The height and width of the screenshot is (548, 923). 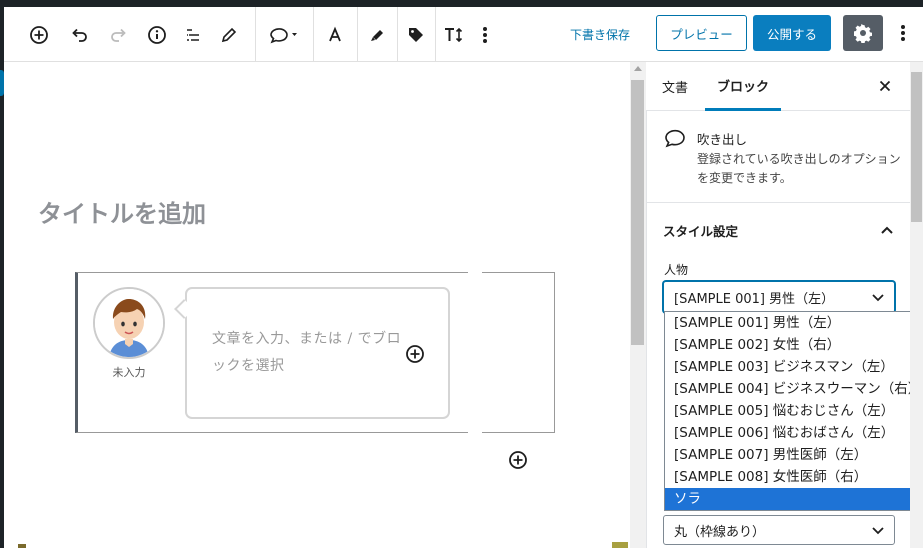 What do you see at coordinates (903, 33) in the screenshot?
I see `options-more-icon` at bounding box center [903, 33].